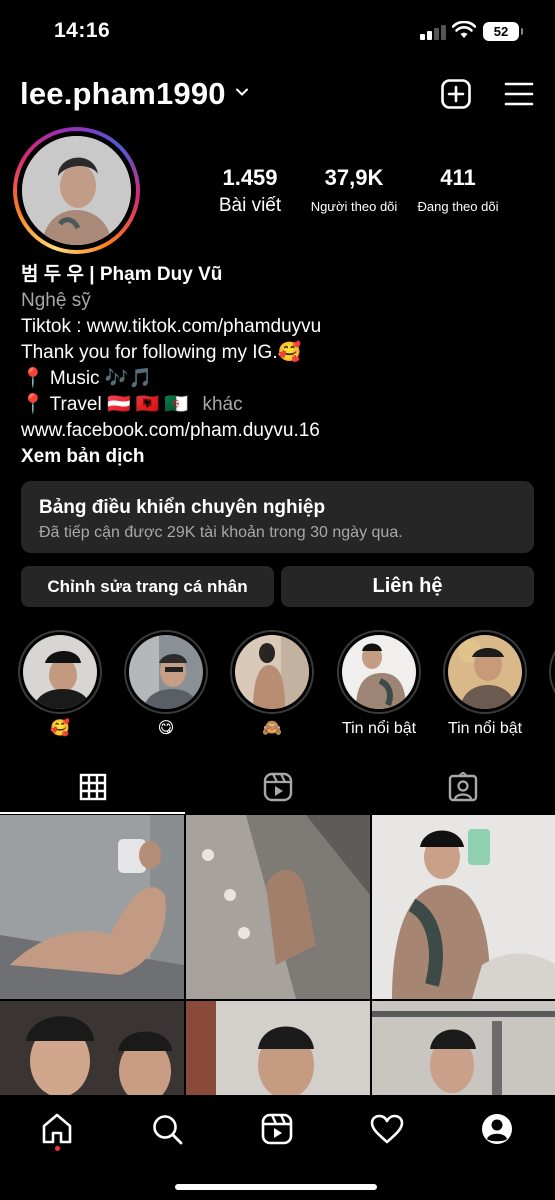  Describe the element at coordinates (60, 728) in the screenshot. I see `highlight-label: 🥰` at that location.